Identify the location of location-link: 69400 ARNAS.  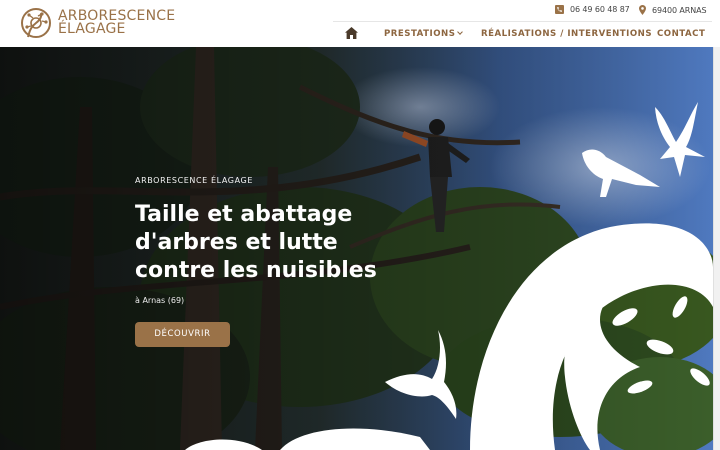
(673, 10).